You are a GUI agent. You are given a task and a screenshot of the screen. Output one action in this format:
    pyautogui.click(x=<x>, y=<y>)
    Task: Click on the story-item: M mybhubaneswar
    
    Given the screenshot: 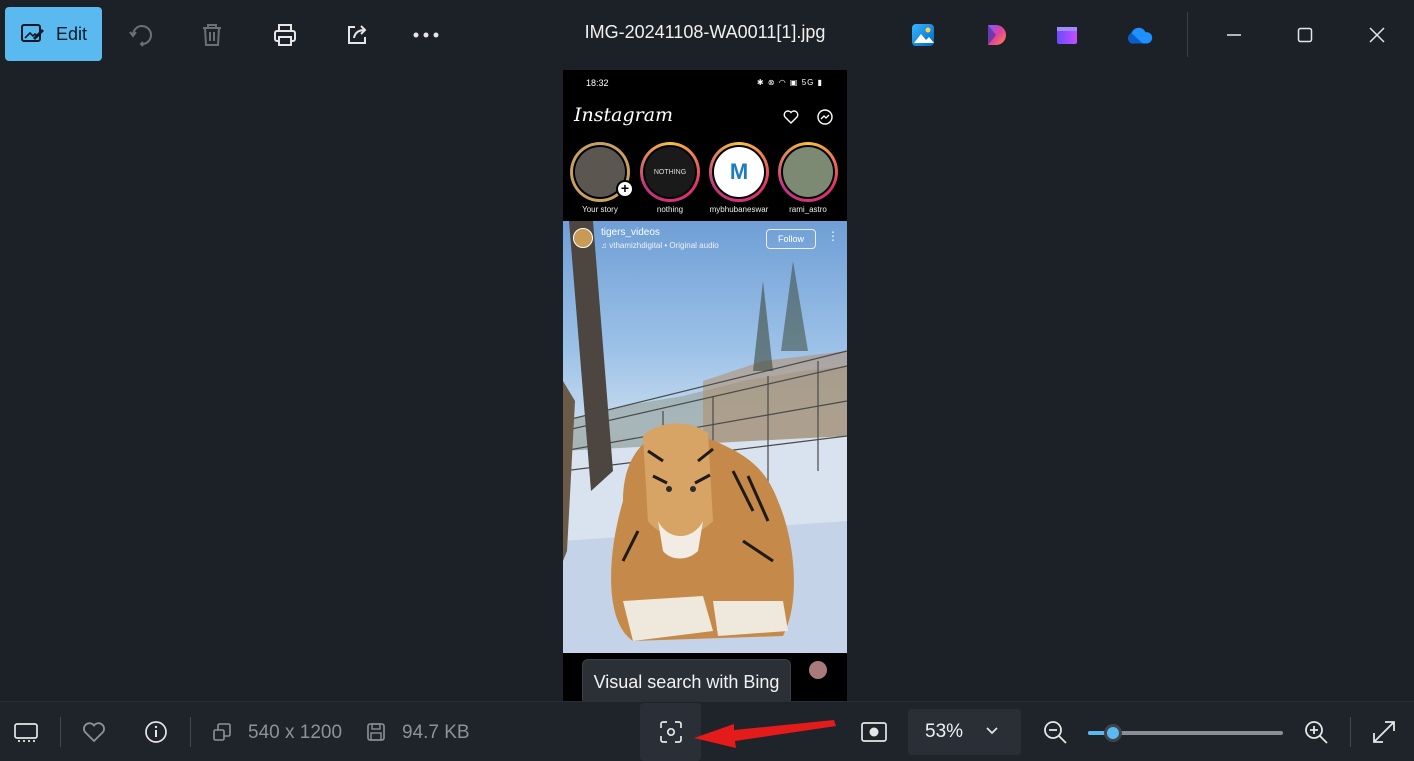 What is the action you would take?
    pyautogui.click(x=739, y=178)
    